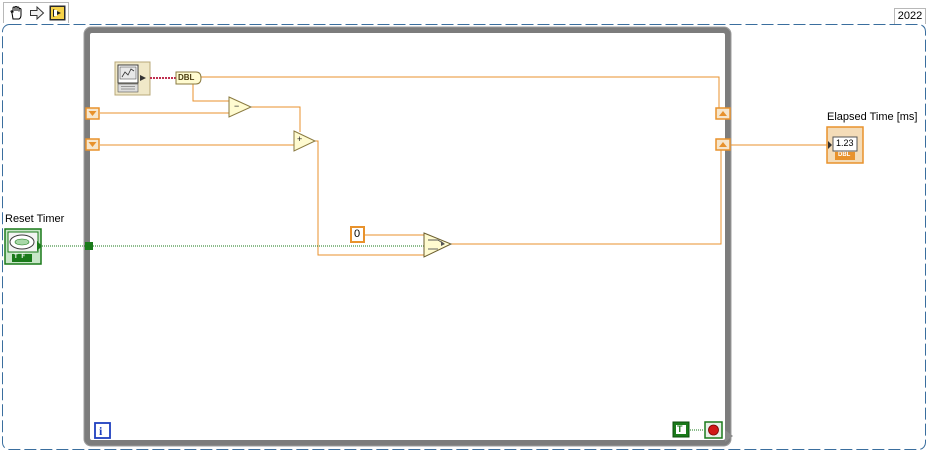  What do you see at coordinates (713, 430) in the screenshot?
I see `loop-condition-stop-icon` at bounding box center [713, 430].